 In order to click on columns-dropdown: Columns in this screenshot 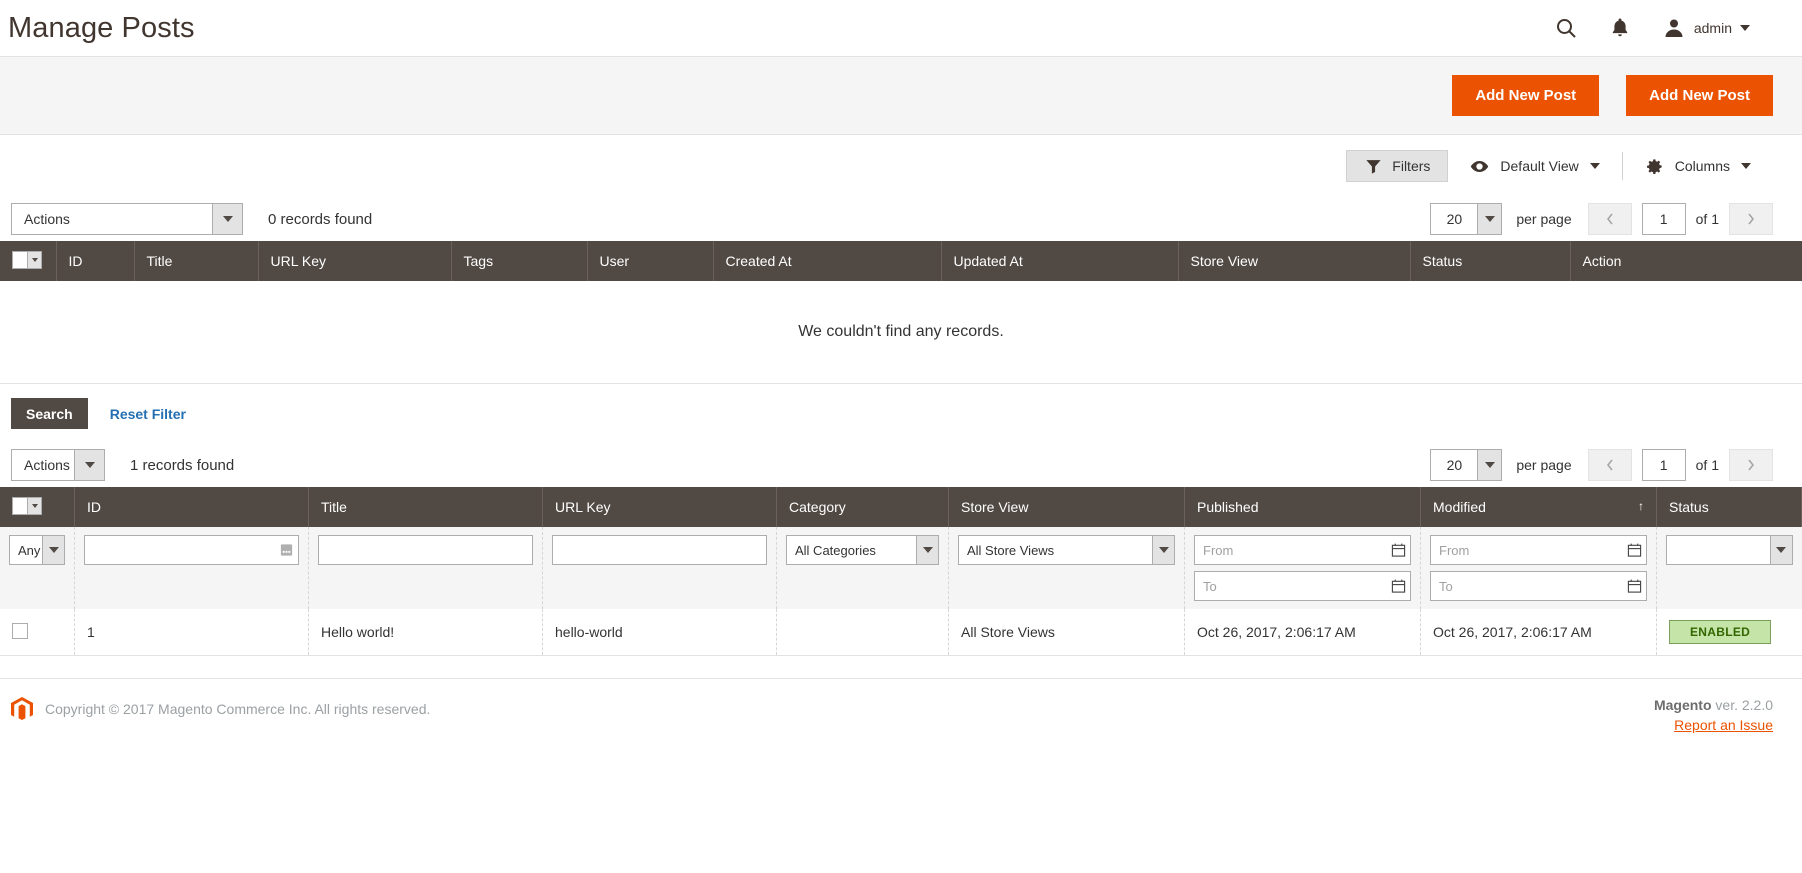, I will do `click(1698, 166)`.